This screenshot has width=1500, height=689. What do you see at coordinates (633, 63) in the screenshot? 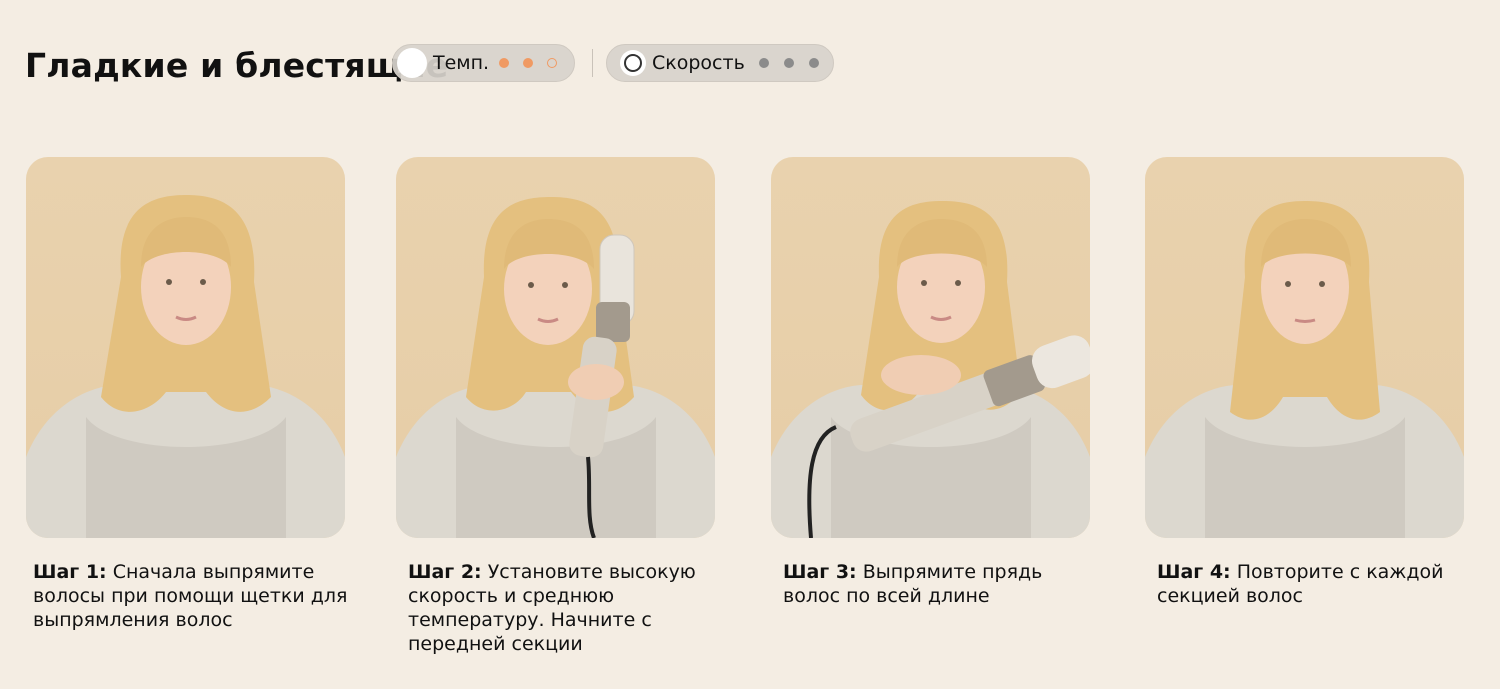
I see `speed-knob-icon` at bounding box center [633, 63].